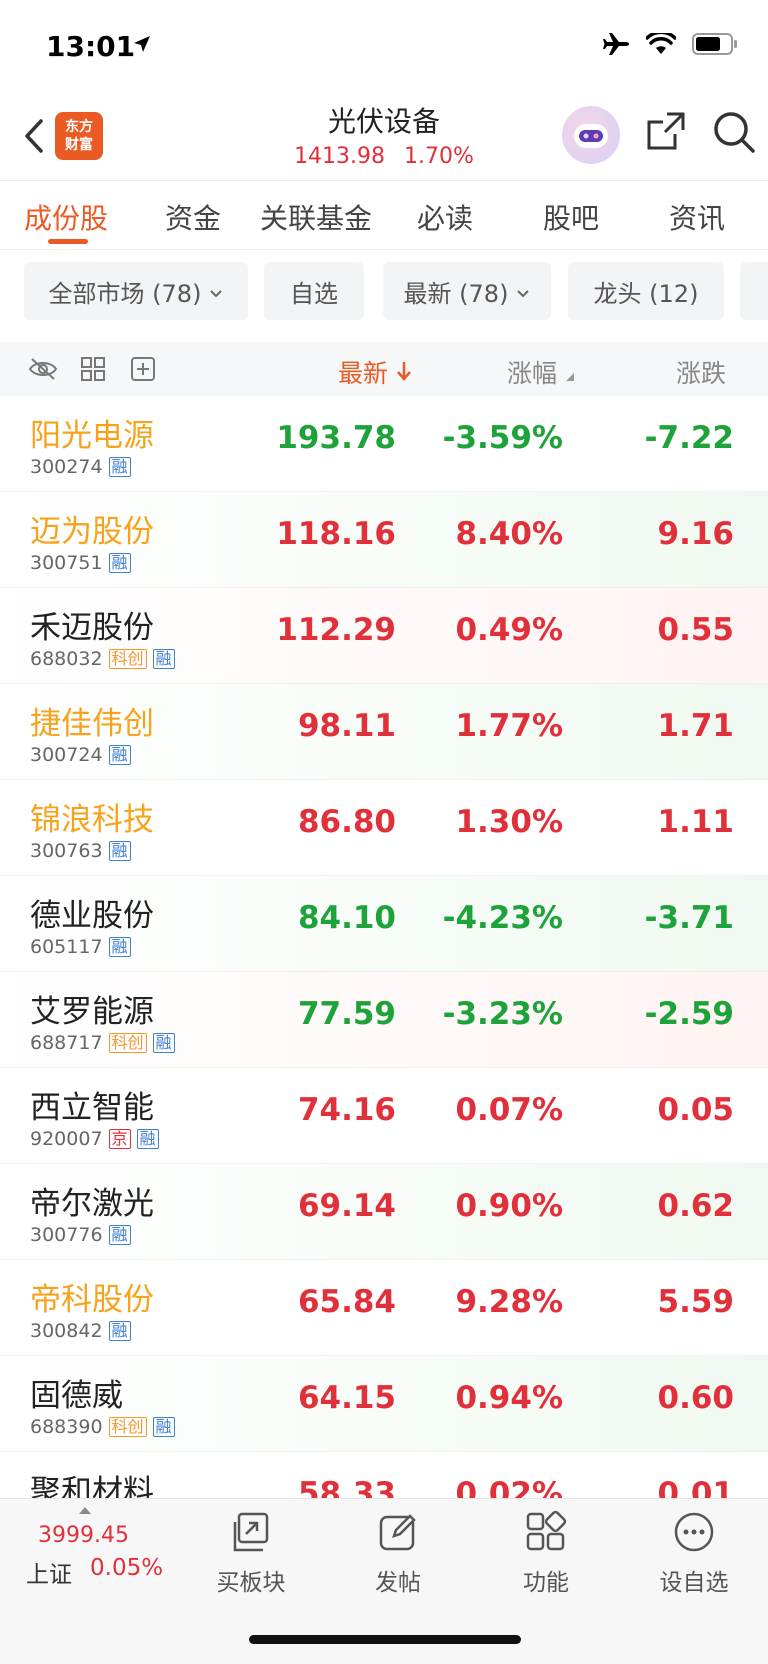 The width and height of the screenshot is (768, 1664). I want to click on stock-change: -2.59, so click(689, 1014).